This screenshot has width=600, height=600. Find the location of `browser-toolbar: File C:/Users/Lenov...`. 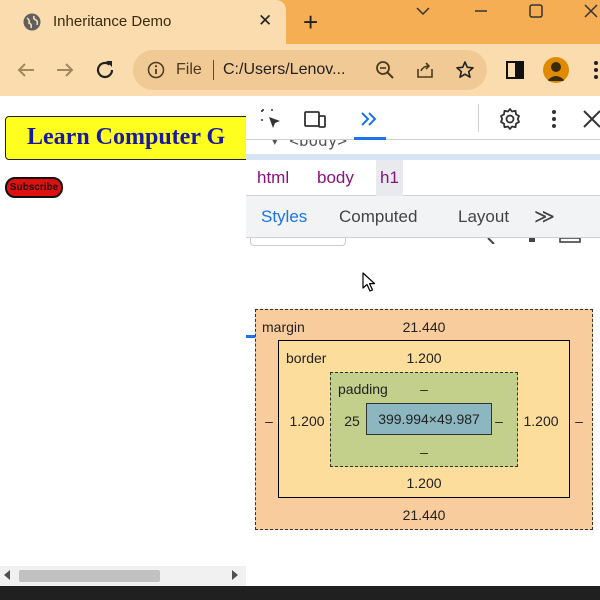

browser-toolbar: File C:/Users/Lenov... is located at coordinates (300, 70).